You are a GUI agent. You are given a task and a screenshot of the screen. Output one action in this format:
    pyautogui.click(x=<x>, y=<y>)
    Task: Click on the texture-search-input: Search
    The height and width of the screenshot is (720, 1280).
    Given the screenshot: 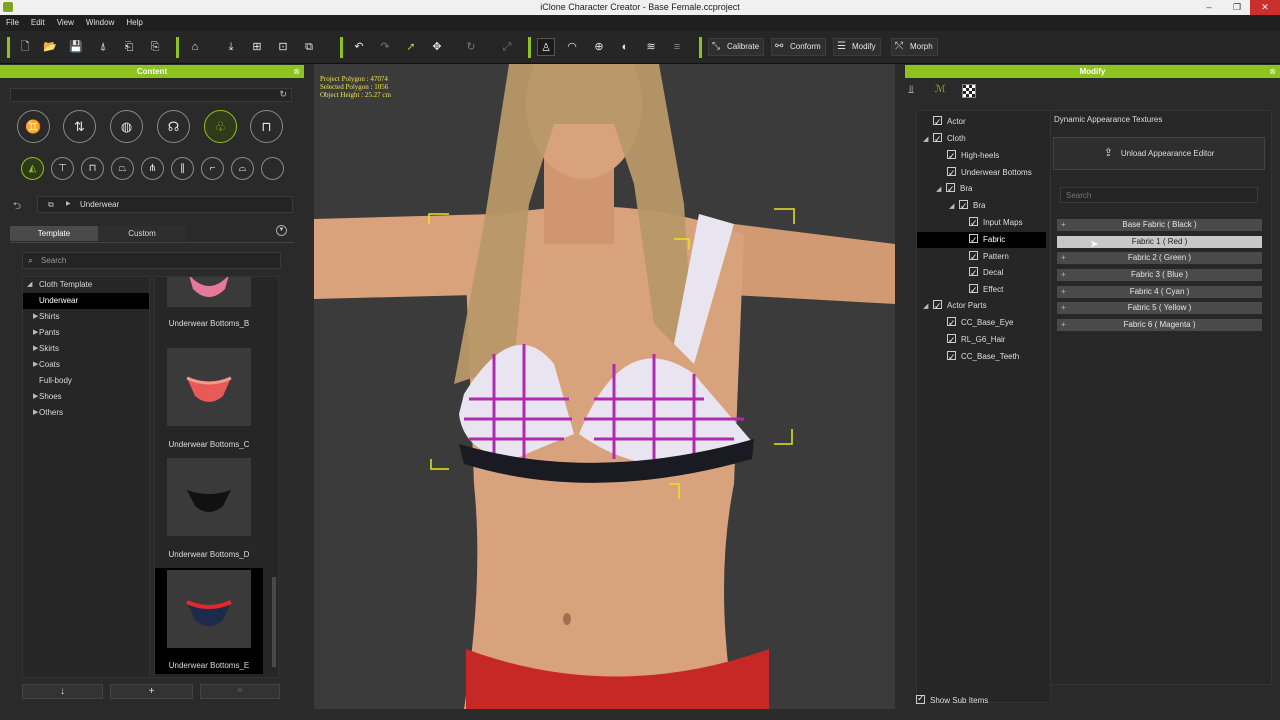 What is the action you would take?
    pyautogui.click(x=1159, y=195)
    